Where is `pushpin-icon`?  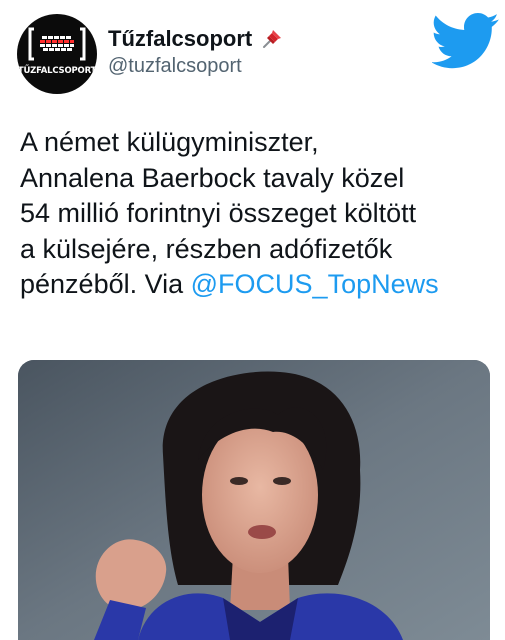 pushpin-icon is located at coordinates (272, 39).